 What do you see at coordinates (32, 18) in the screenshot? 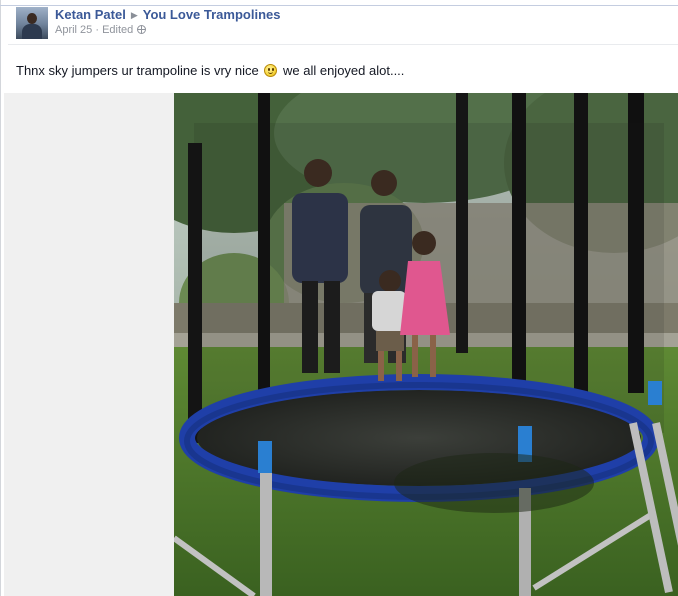
I see `avatar-head` at bounding box center [32, 18].